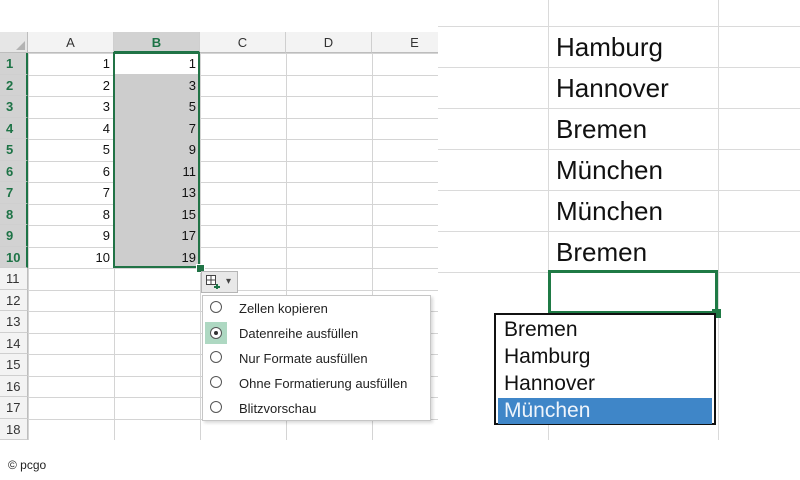 The height and width of the screenshot is (480, 800). What do you see at coordinates (405, 42) in the screenshot?
I see `column-header-e: E` at bounding box center [405, 42].